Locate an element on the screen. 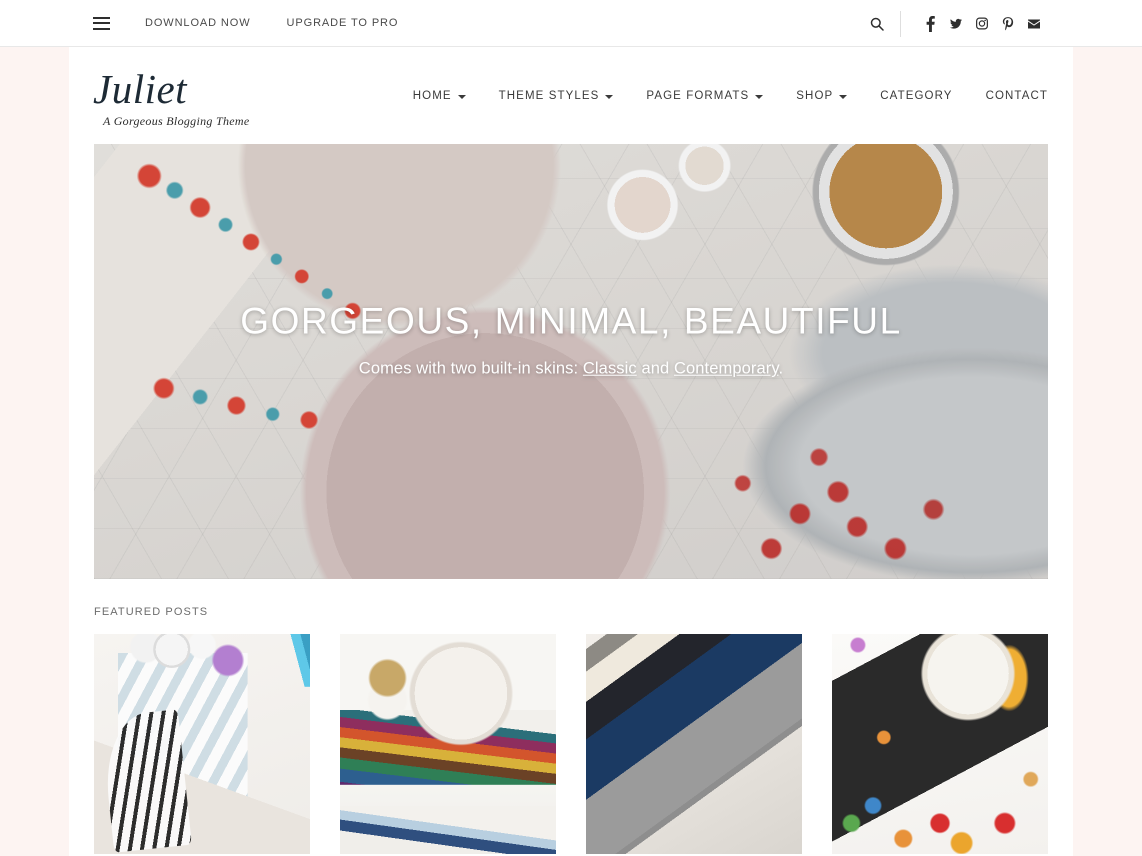 The image size is (1142, 856). nav-label: CATEGORY is located at coordinates (916, 95).